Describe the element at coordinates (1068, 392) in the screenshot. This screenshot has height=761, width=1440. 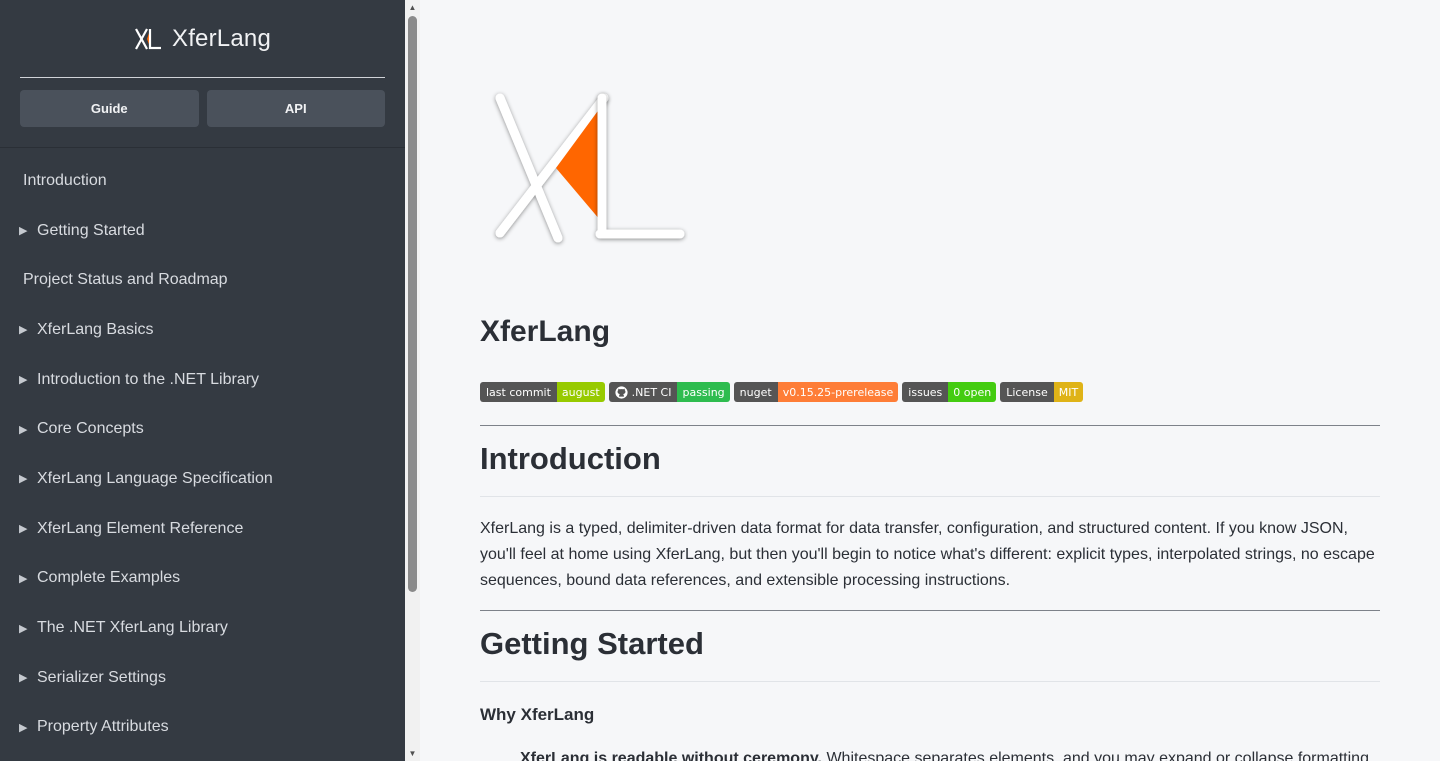
I see `badge-value: MIT` at that location.